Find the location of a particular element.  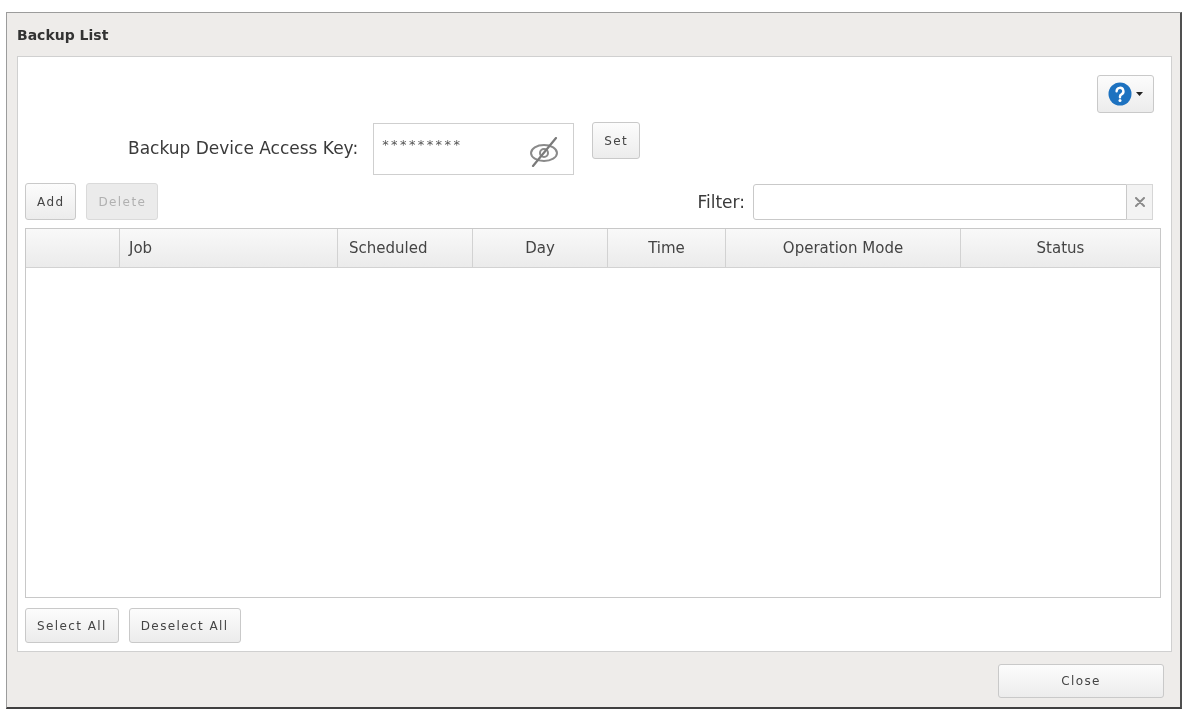

column-header: Operation Mode is located at coordinates (843, 248).